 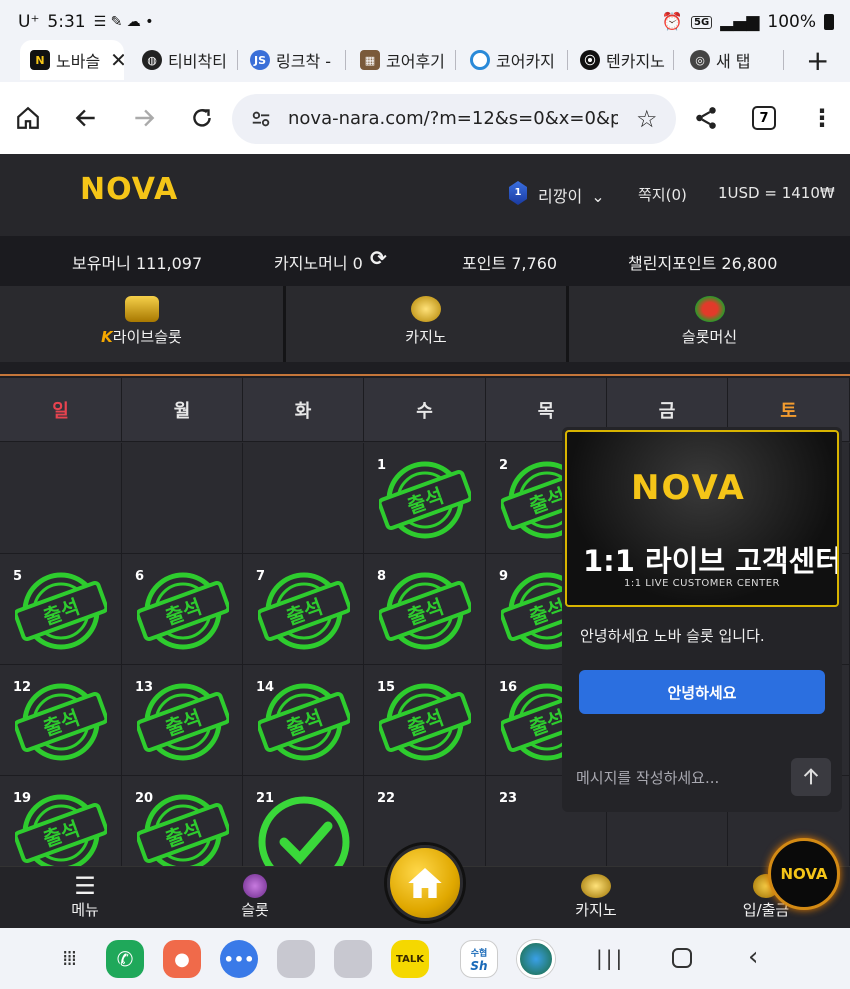 What do you see at coordinates (672, 636) in the screenshot?
I see `chat-greeting: 안녕하세요 노바 슬롯 입니다.` at bounding box center [672, 636].